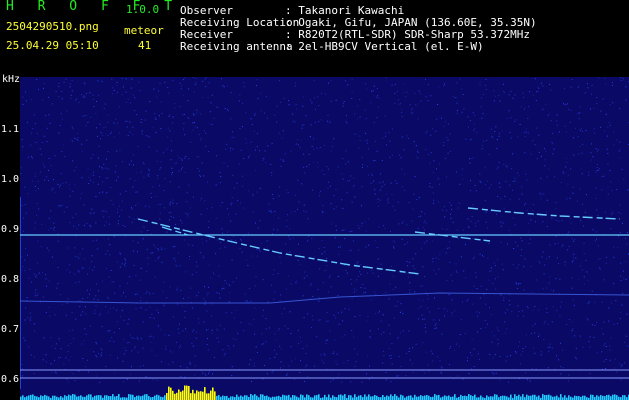 The width and height of the screenshot is (629, 400). Describe the element at coordinates (52, 26) in the screenshot. I see `file-name: 2504290510.png` at that location.